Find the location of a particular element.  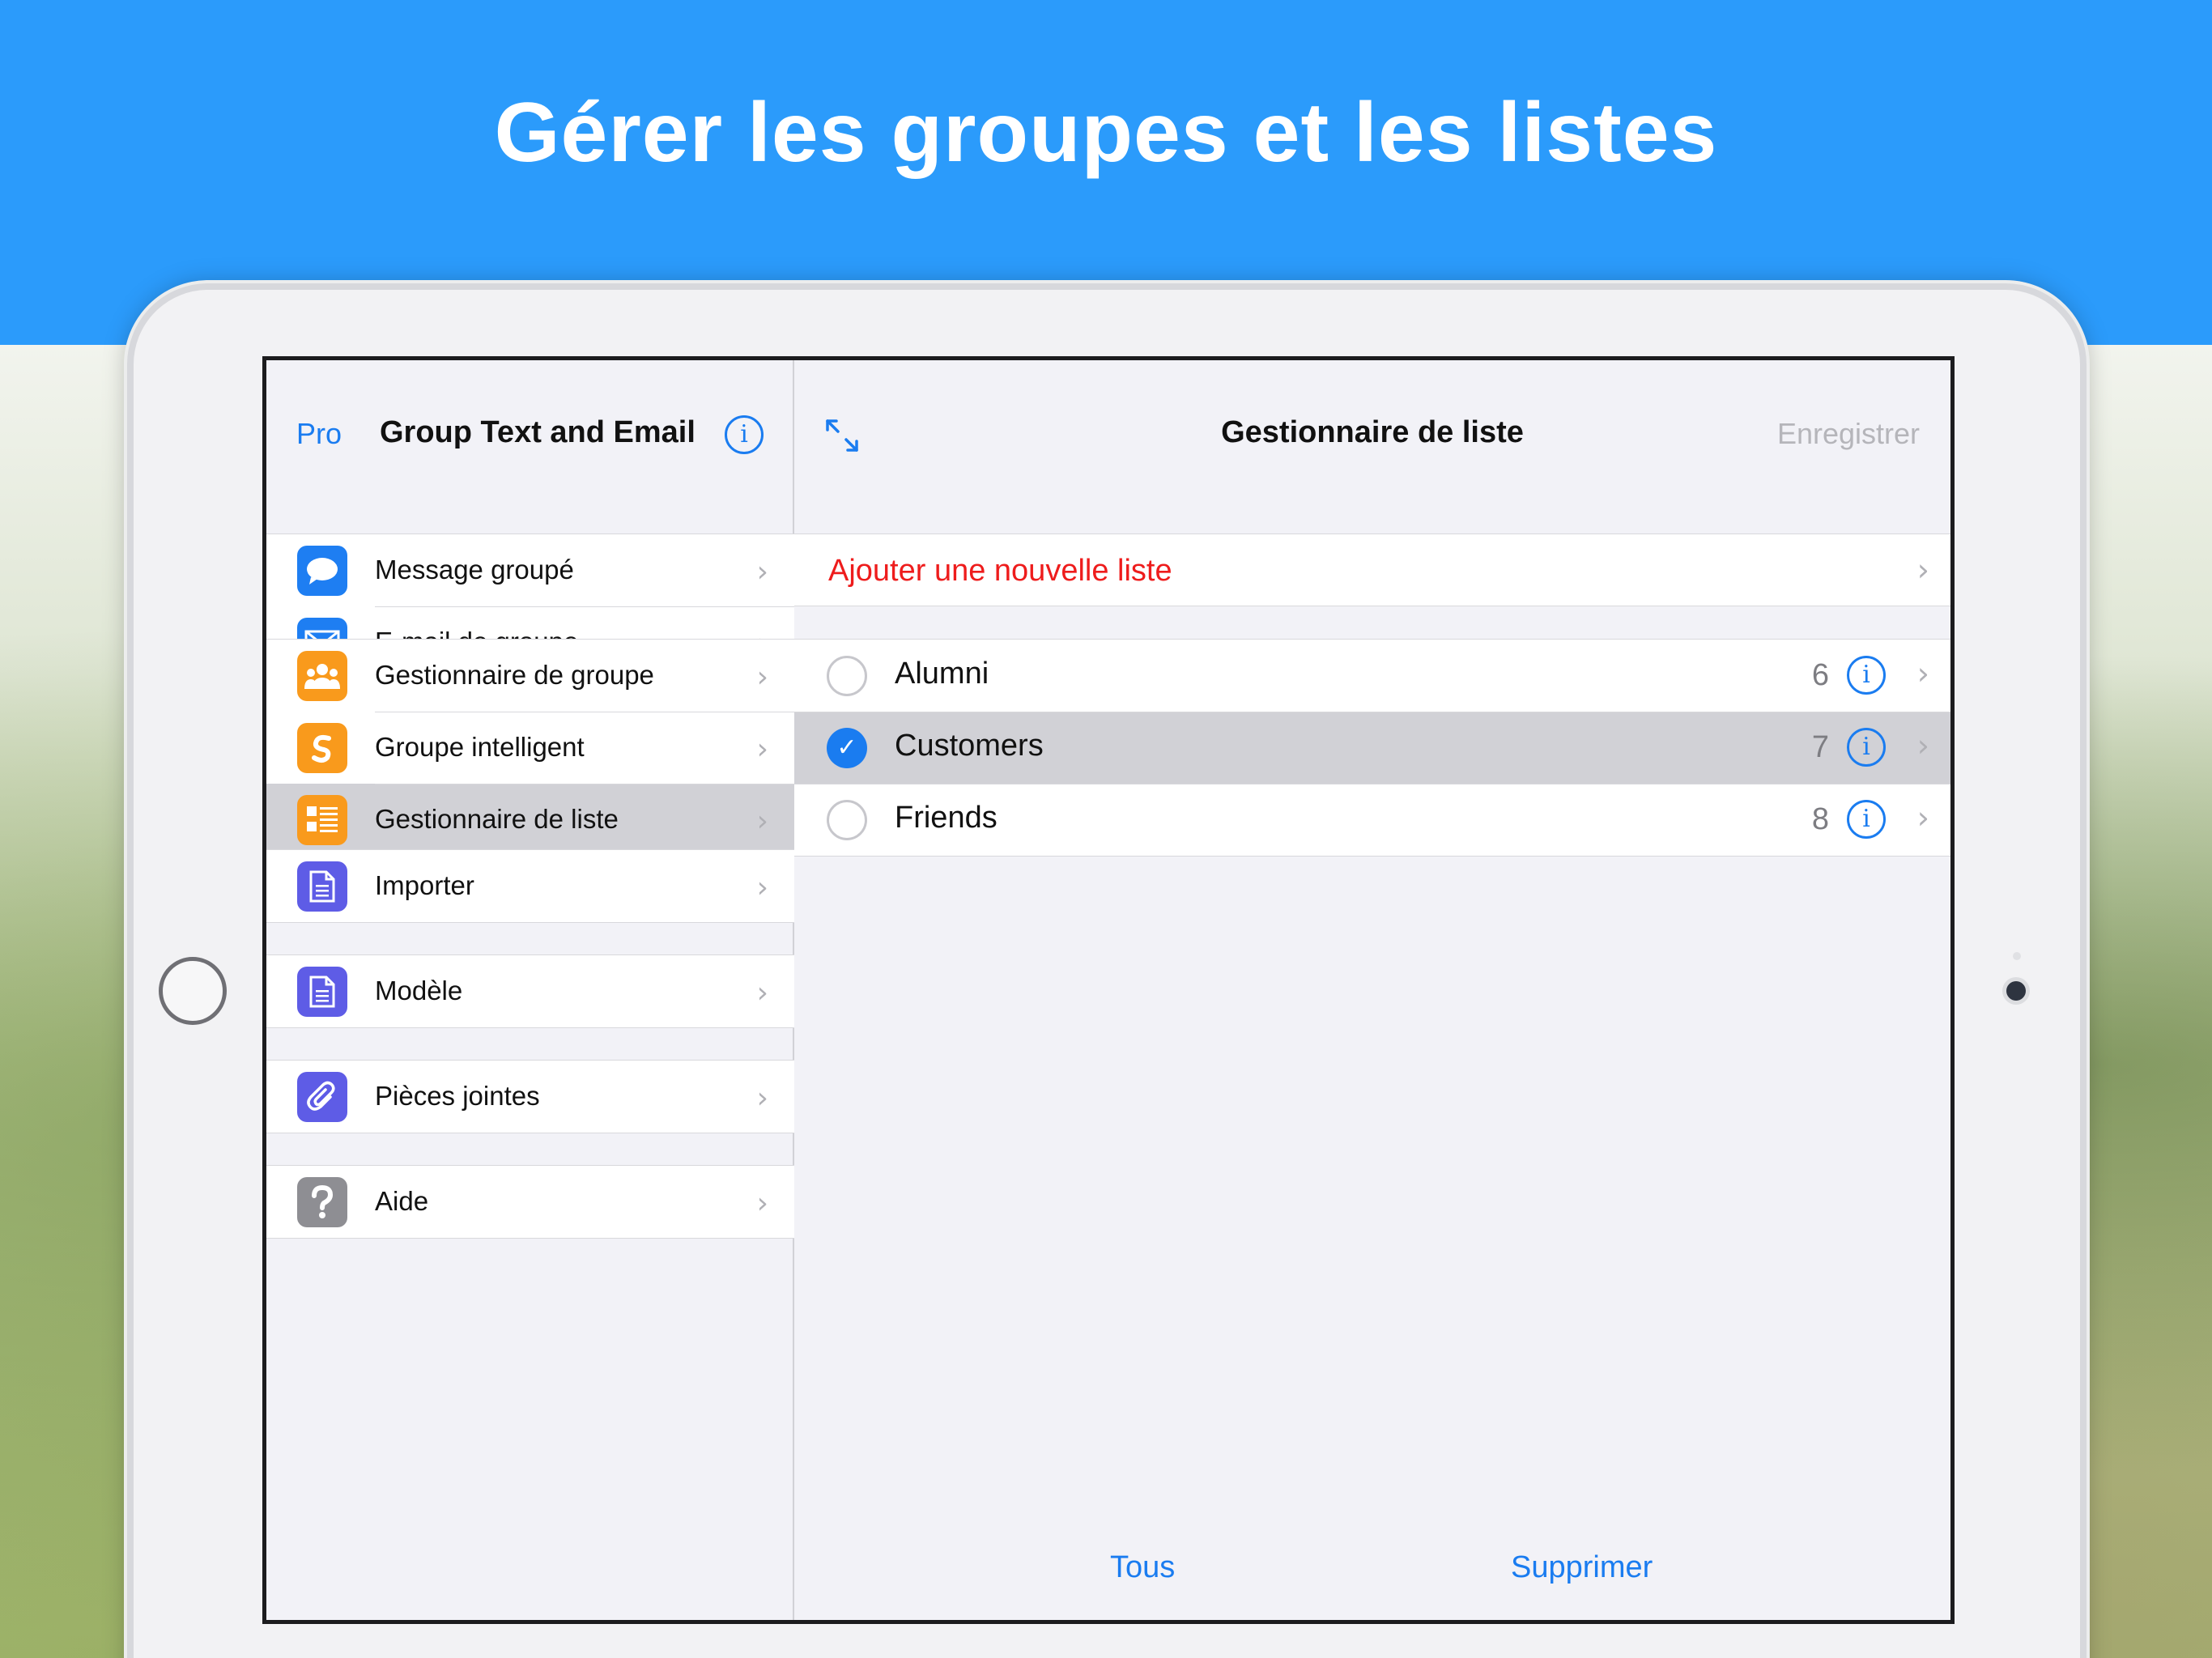

menu-group-template: Modèle › is located at coordinates (530, 991).